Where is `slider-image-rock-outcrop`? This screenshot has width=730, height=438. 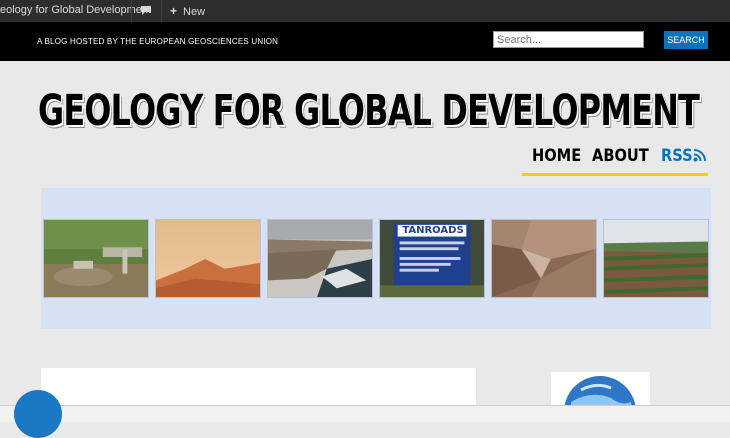 slider-image-rock-outcrop is located at coordinates (544, 258).